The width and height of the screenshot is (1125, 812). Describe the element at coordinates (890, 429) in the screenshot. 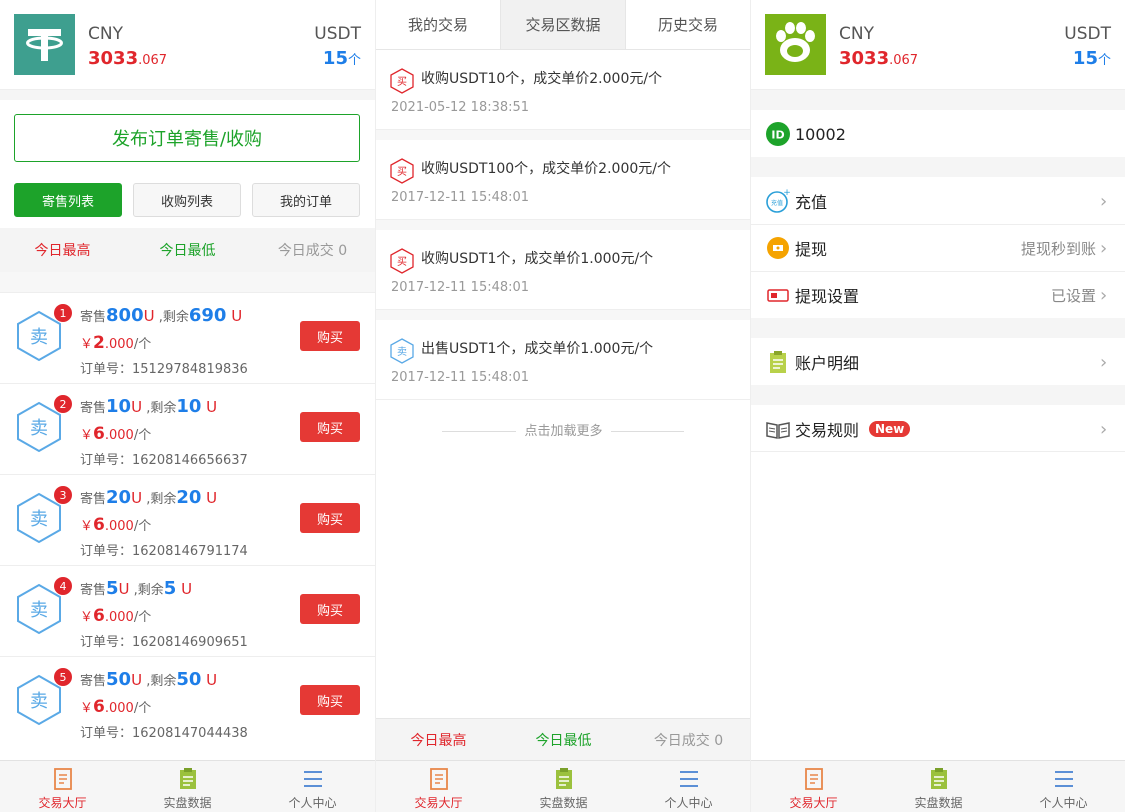

I see `new-badge: New` at that location.